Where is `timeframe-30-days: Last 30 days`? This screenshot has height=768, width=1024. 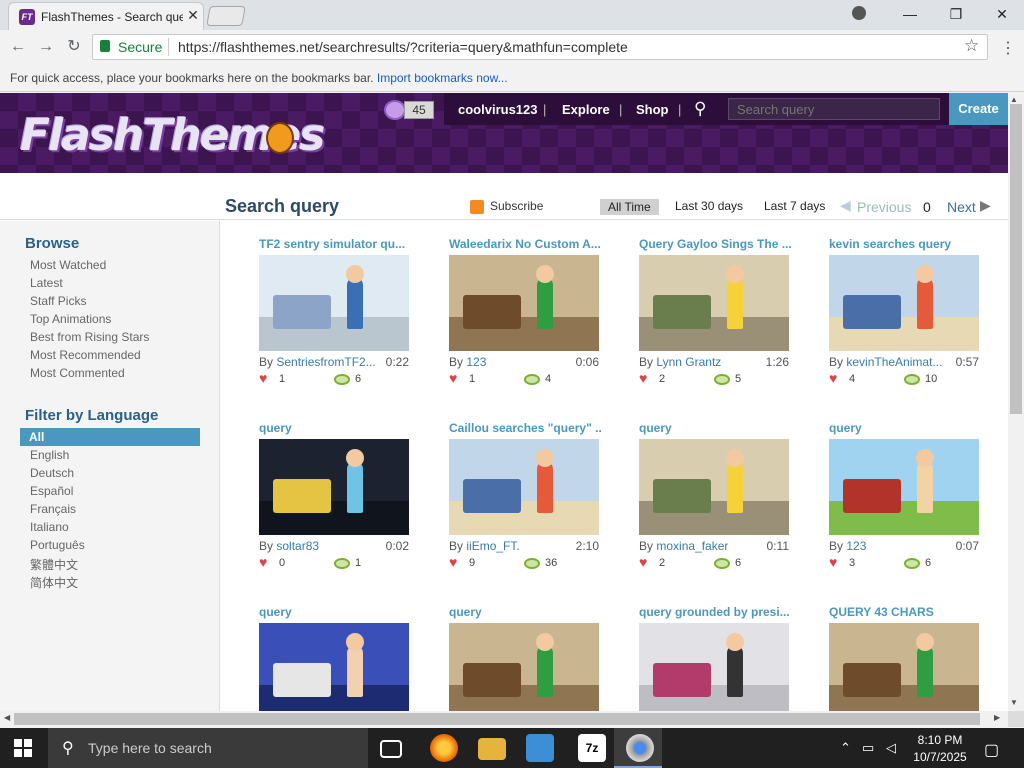 timeframe-30-days: Last 30 days is located at coordinates (709, 206).